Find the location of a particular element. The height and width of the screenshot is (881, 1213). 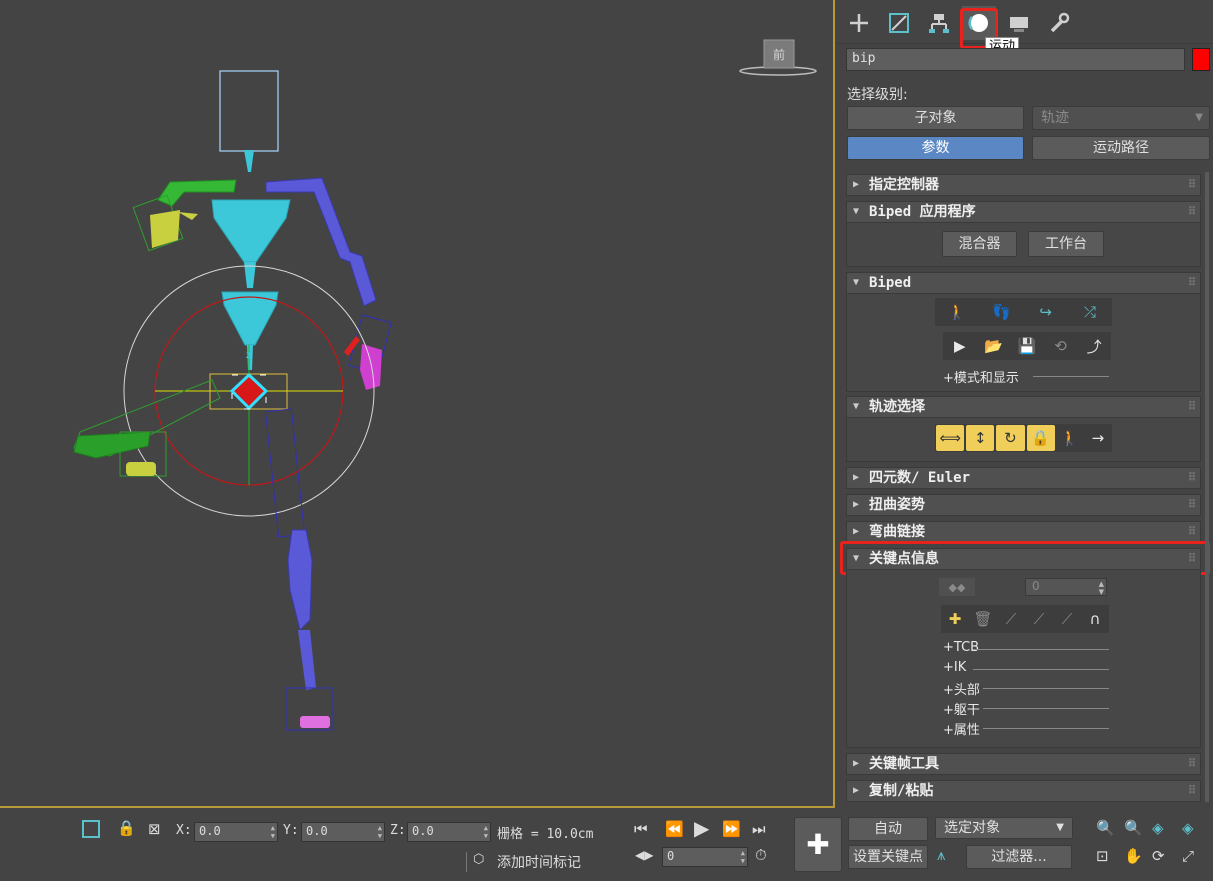

track-dropdown: 轨迹 ▼ is located at coordinates (1121, 118).